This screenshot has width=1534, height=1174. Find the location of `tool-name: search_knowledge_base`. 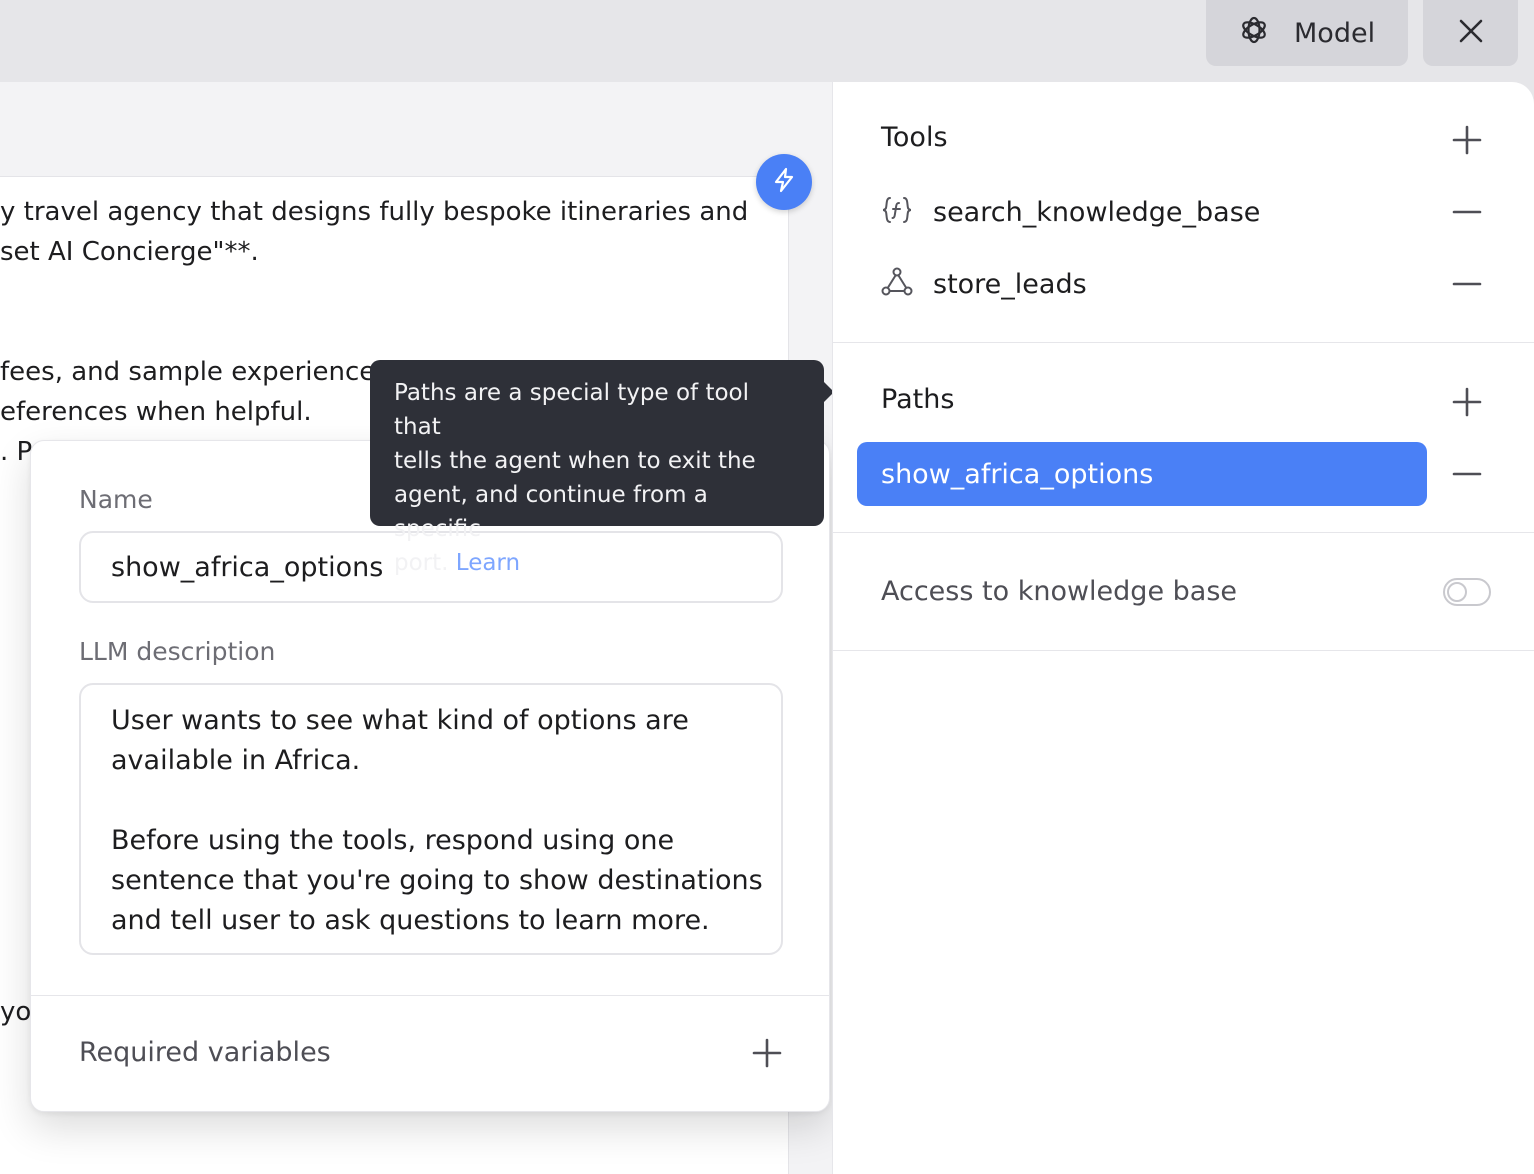

tool-name: search_knowledge_base is located at coordinates (1097, 212).